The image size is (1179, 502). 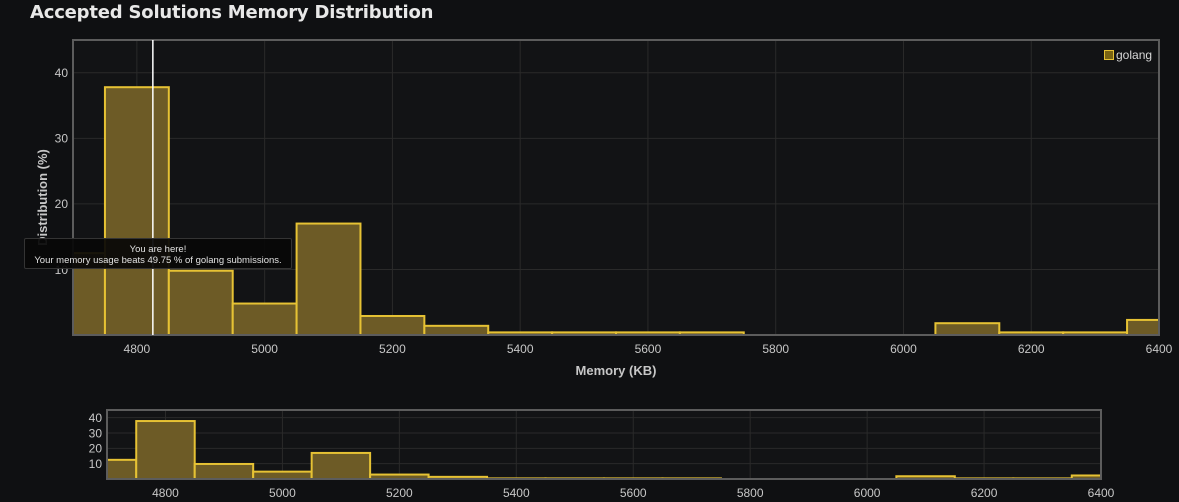 What do you see at coordinates (1134, 55) in the screenshot?
I see `legend-label: golang` at bounding box center [1134, 55].